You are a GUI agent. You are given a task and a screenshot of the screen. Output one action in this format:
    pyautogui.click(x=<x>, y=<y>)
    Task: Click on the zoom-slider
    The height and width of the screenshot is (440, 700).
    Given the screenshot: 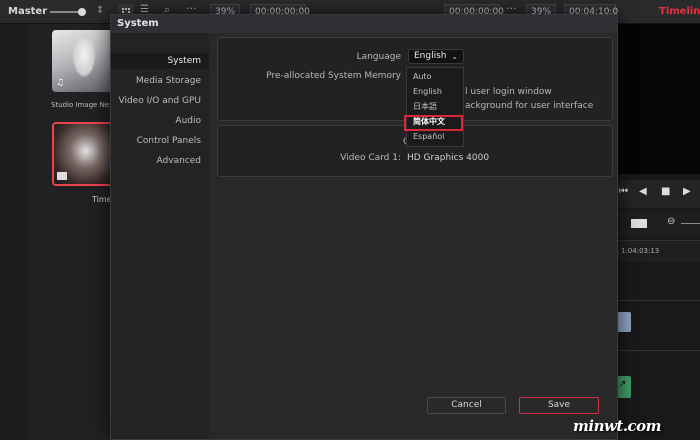 What is the action you would take?
    pyautogui.click(x=690, y=223)
    